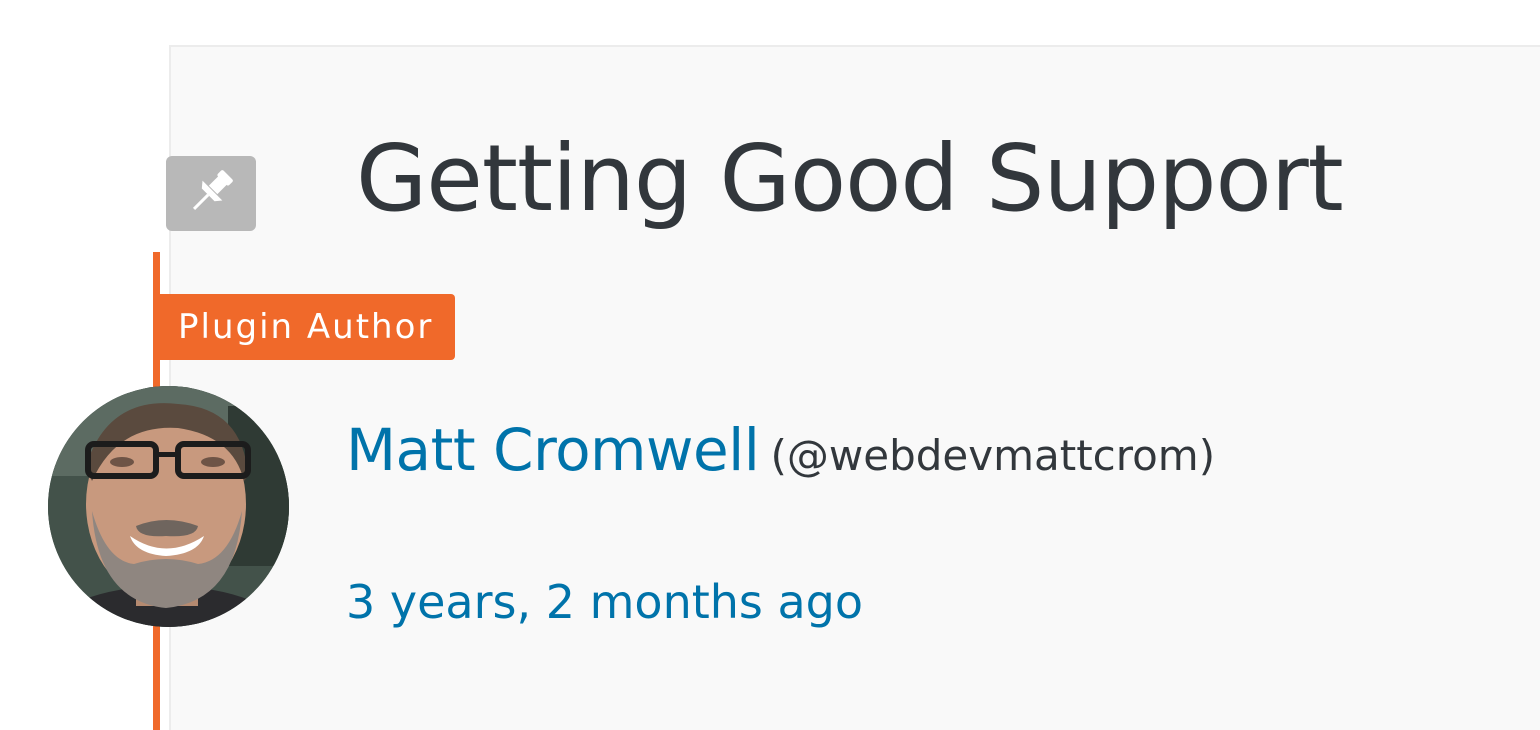 The image size is (1540, 730). I want to click on avatar-portrait-icon, so click(168, 506).